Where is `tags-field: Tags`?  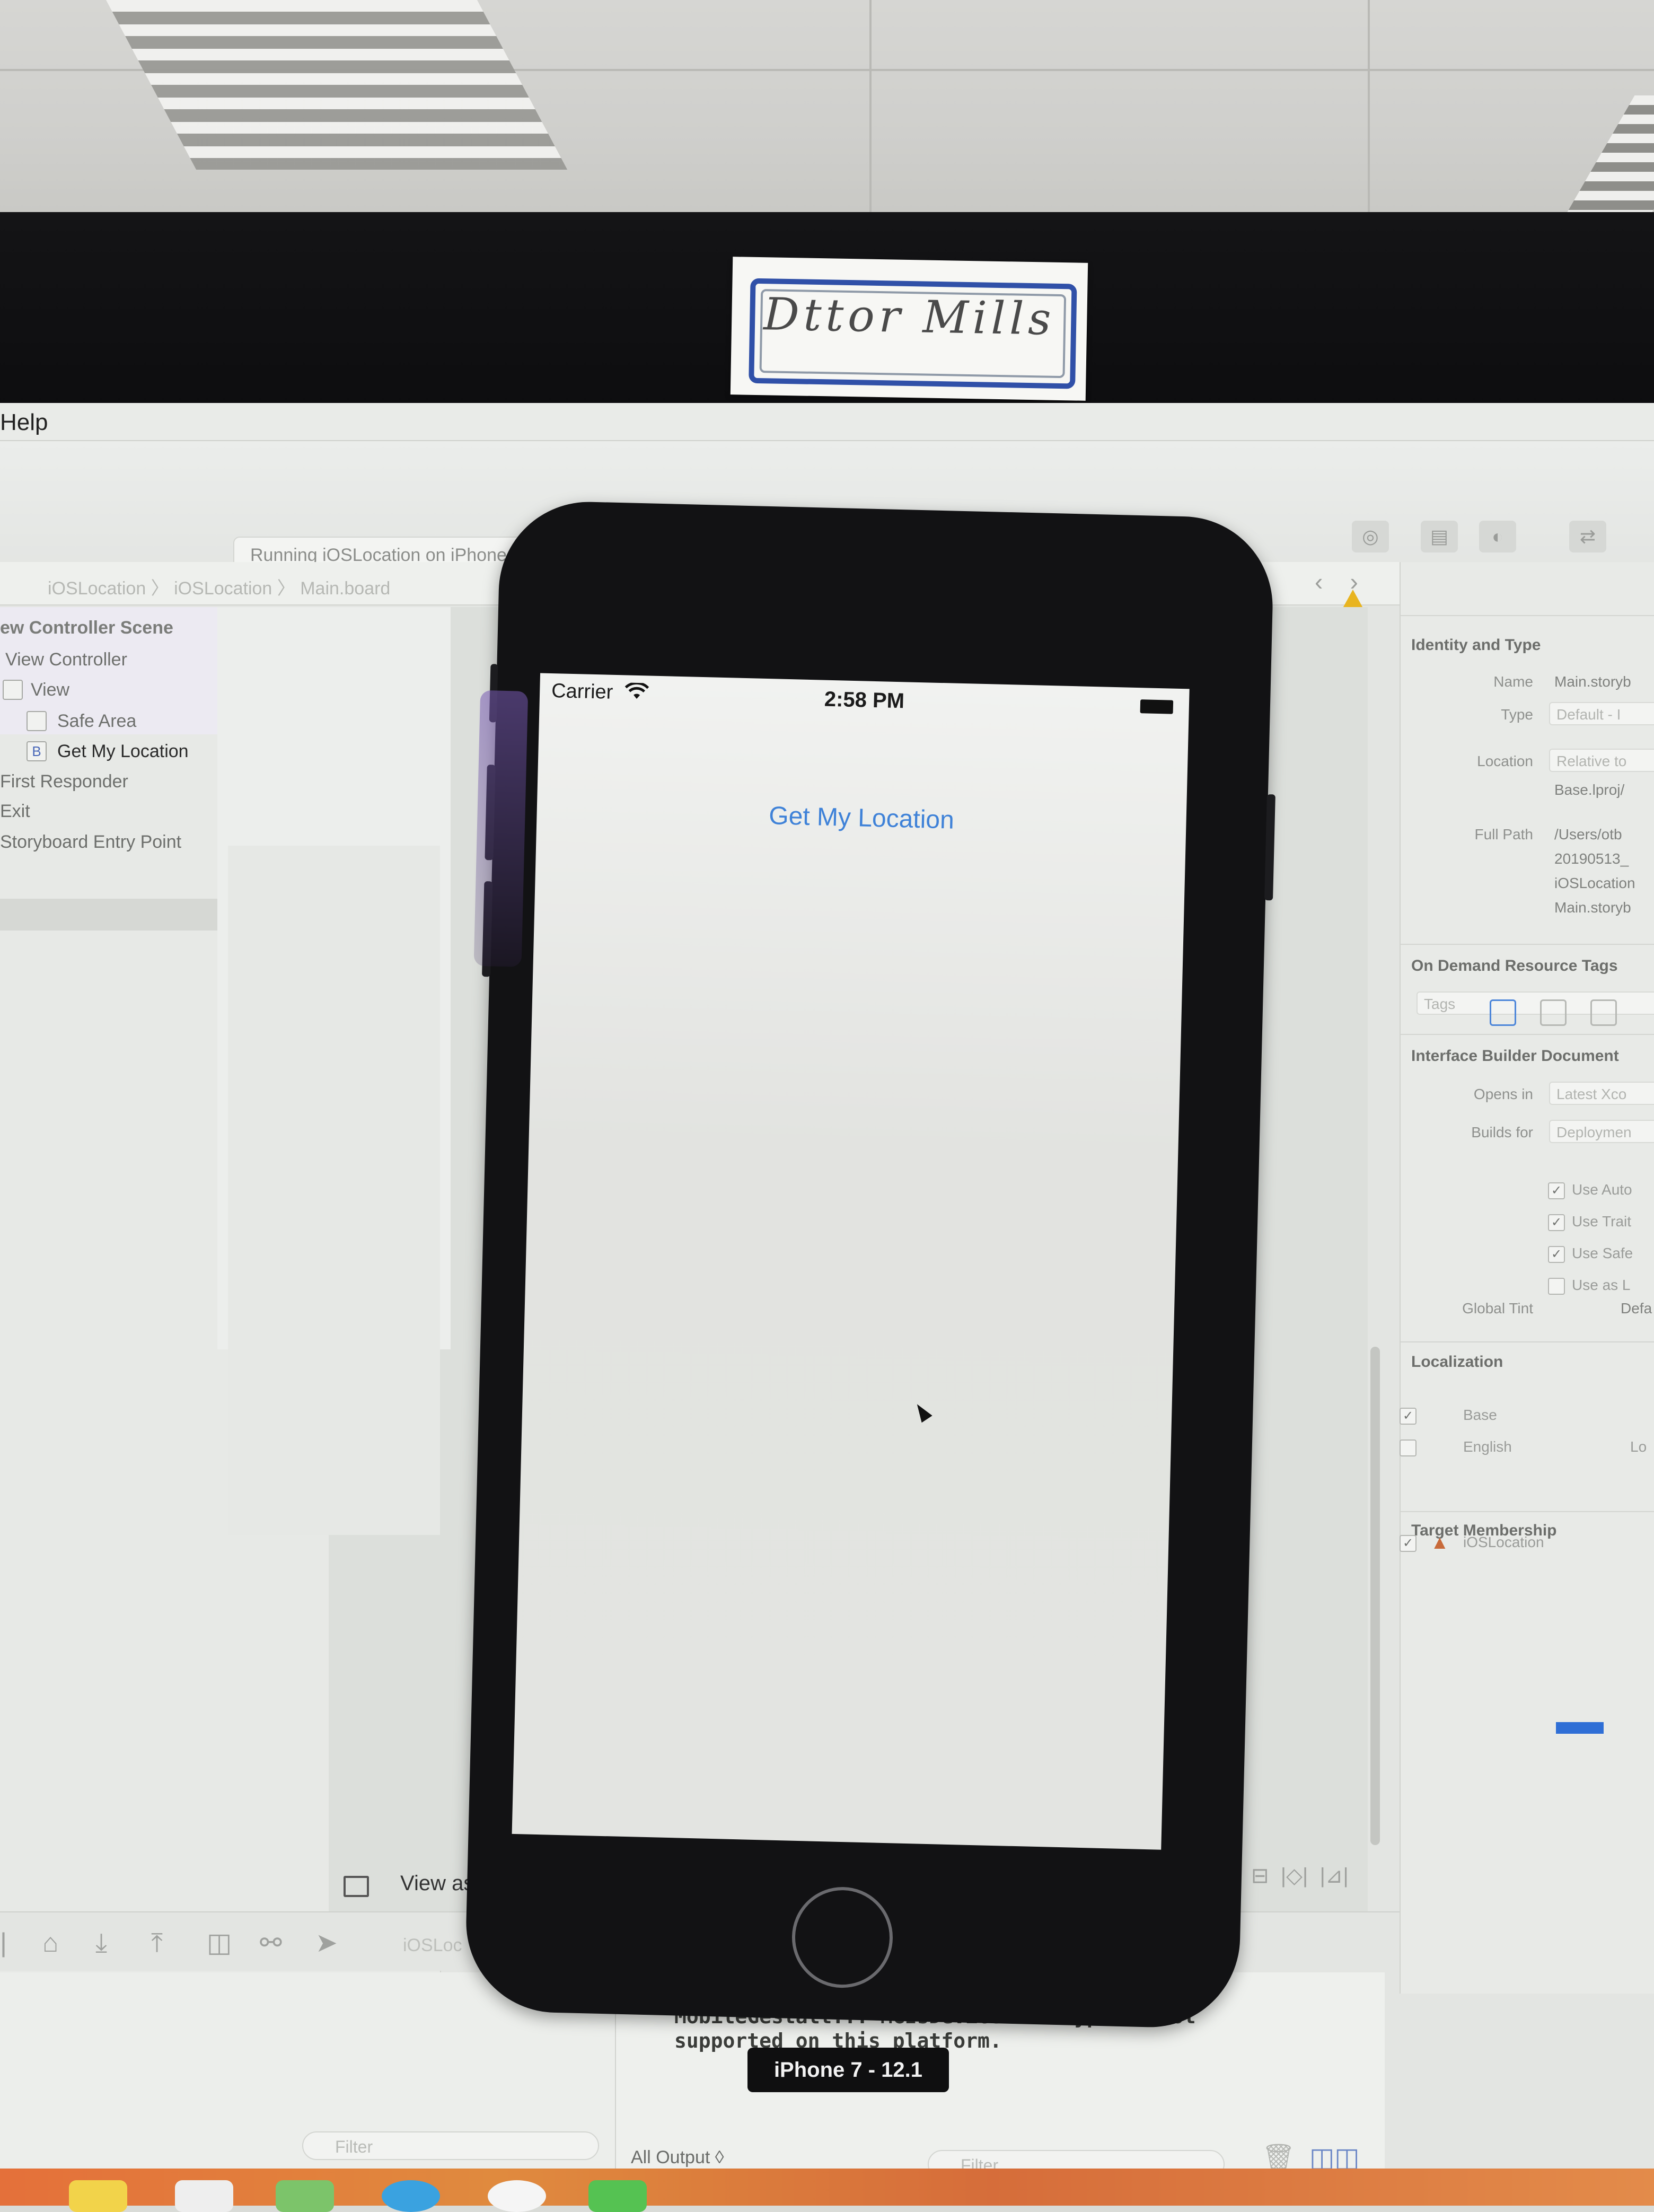 tags-field: Tags is located at coordinates (1535, 1003).